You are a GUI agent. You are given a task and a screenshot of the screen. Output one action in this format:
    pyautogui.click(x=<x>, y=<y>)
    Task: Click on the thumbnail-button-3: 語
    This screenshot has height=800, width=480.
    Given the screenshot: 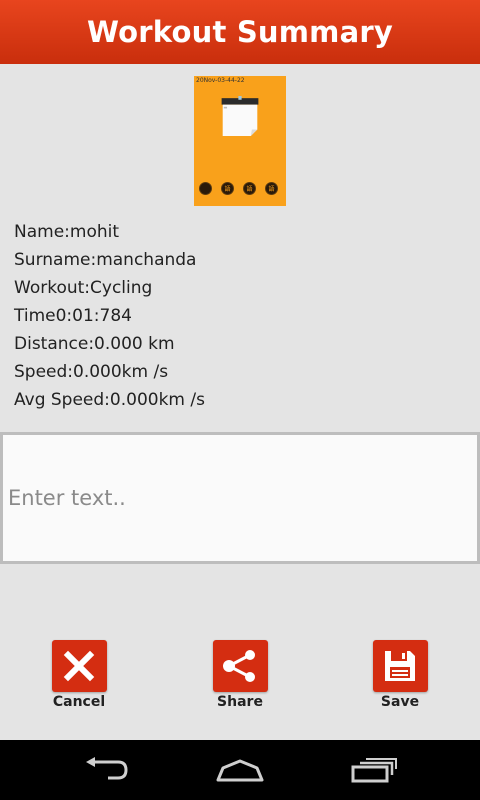 What is the action you would take?
    pyautogui.click(x=249, y=188)
    